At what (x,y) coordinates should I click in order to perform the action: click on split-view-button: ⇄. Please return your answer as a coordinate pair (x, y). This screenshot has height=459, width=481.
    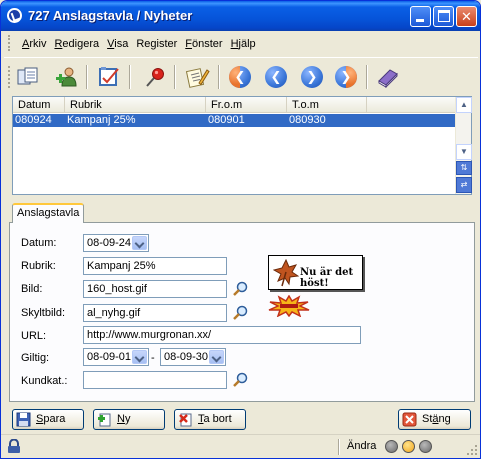
    Looking at the image, I should click on (464, 185).